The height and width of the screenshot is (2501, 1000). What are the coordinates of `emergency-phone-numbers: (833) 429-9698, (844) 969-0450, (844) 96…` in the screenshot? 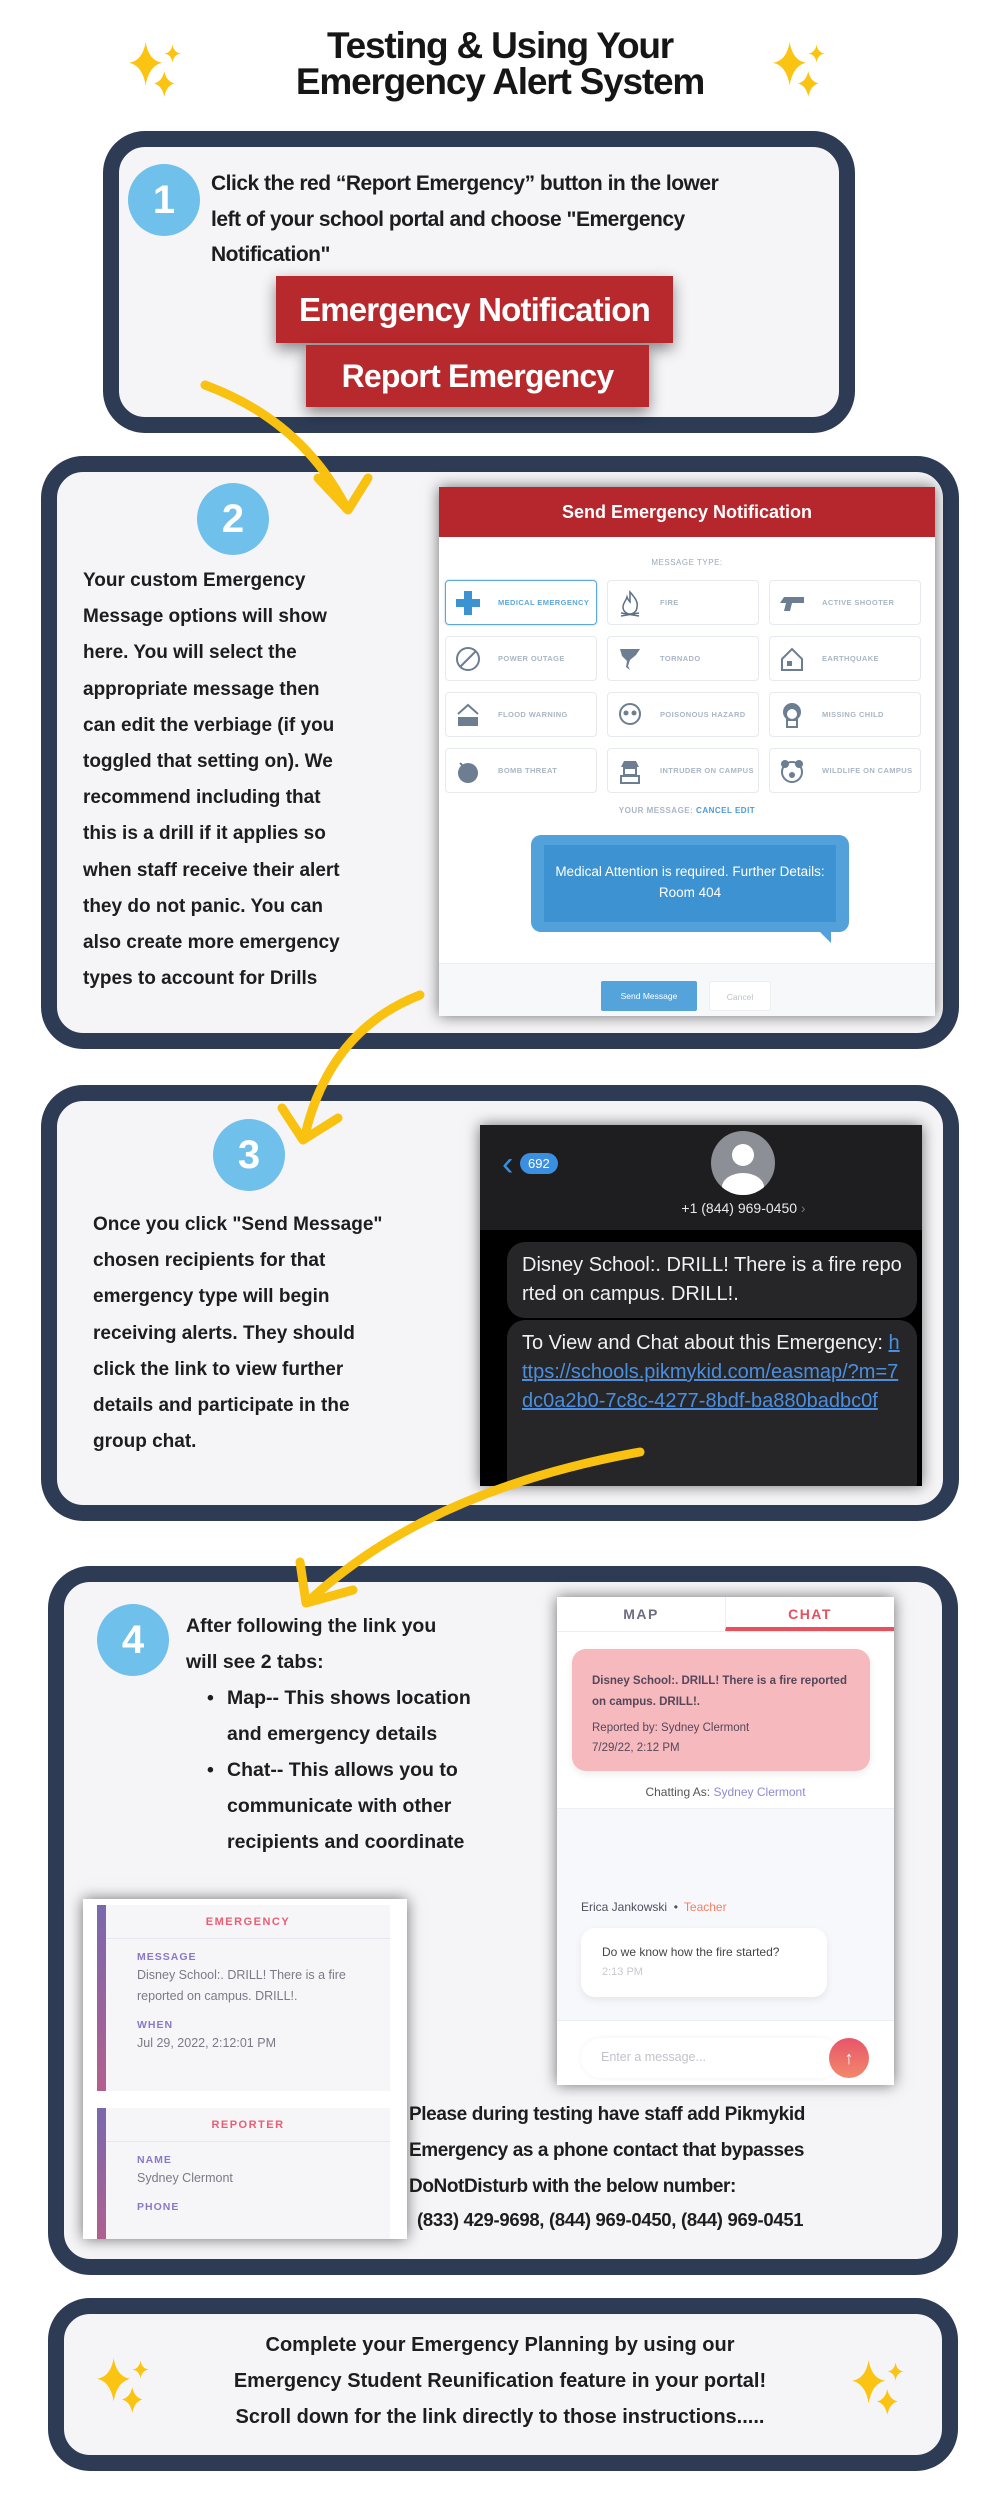 It's located at (610, 2219).